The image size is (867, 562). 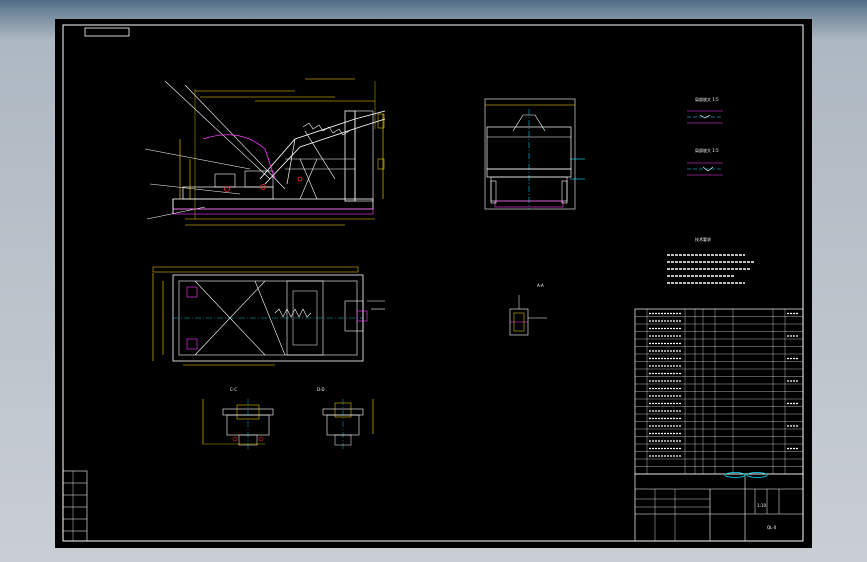 What do you see at coordinates (268, 316) in the screenshot?
I see `plan-view` at bounding box center [268, 316].